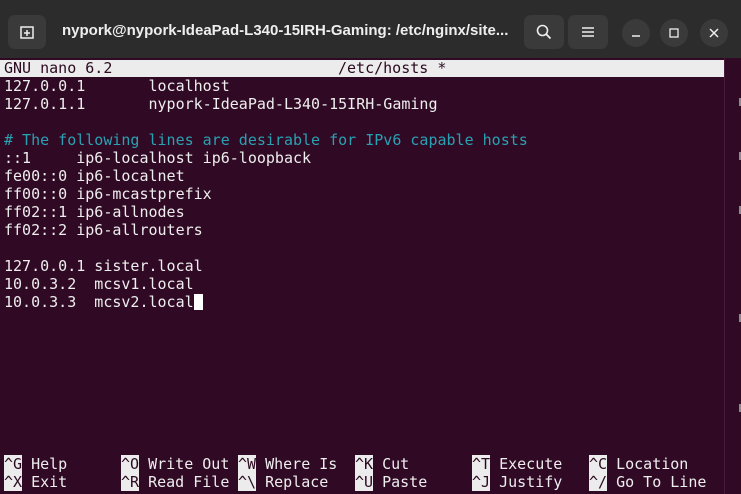 This screenshot has height=494, width=741. I want to click on buffer-line-text: 10.0.3.2 mcsv1.local, so click(99, 284).